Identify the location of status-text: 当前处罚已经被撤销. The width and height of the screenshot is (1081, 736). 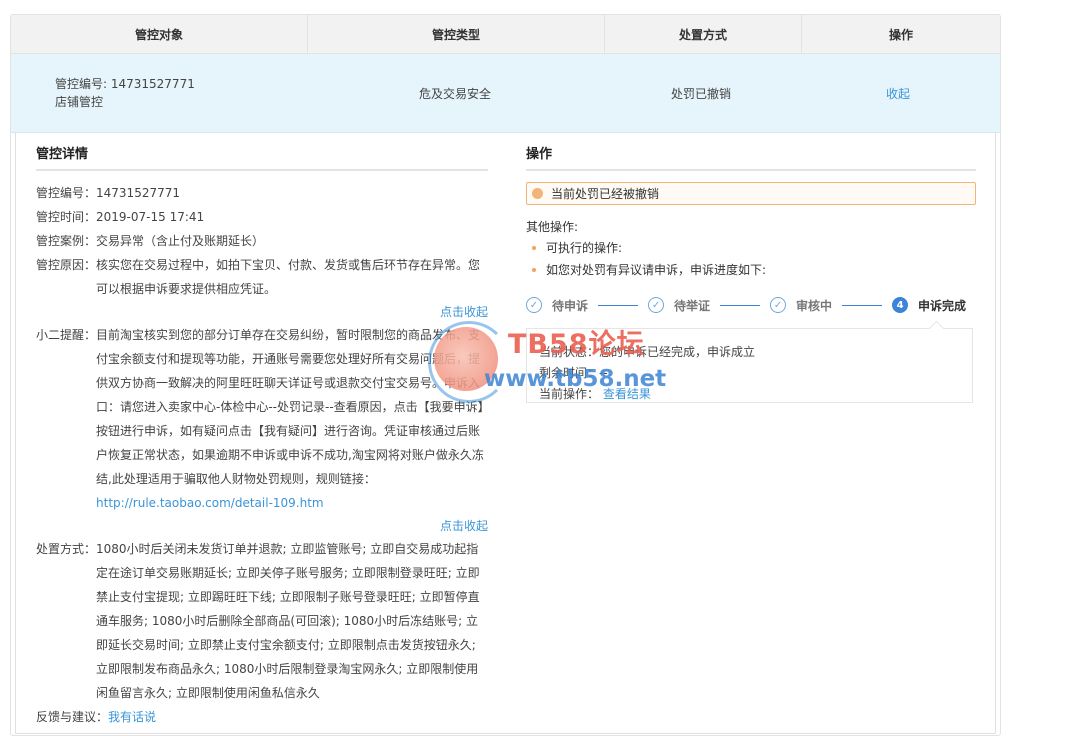
(605, 194).